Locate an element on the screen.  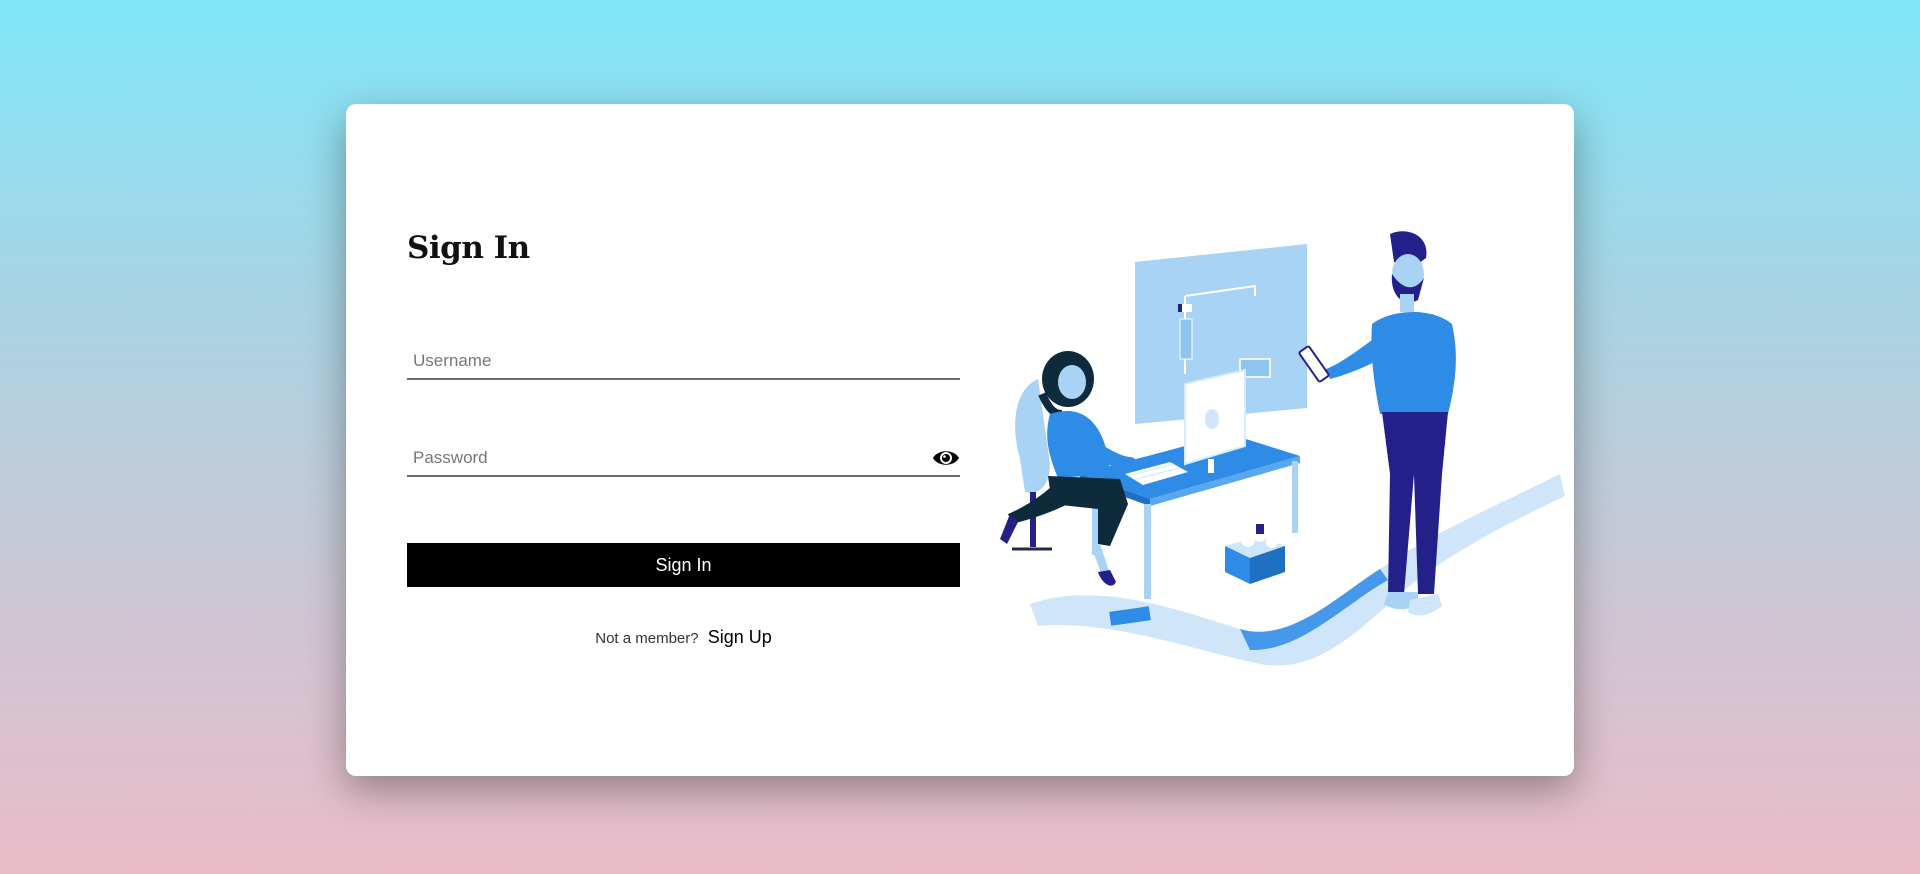
signup-row: Not a member? Sign Up is located at coordinates (683, 637).